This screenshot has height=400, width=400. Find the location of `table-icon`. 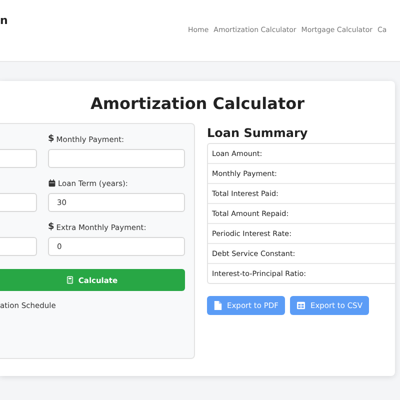

table-icon is located at coordinates (301, 305).